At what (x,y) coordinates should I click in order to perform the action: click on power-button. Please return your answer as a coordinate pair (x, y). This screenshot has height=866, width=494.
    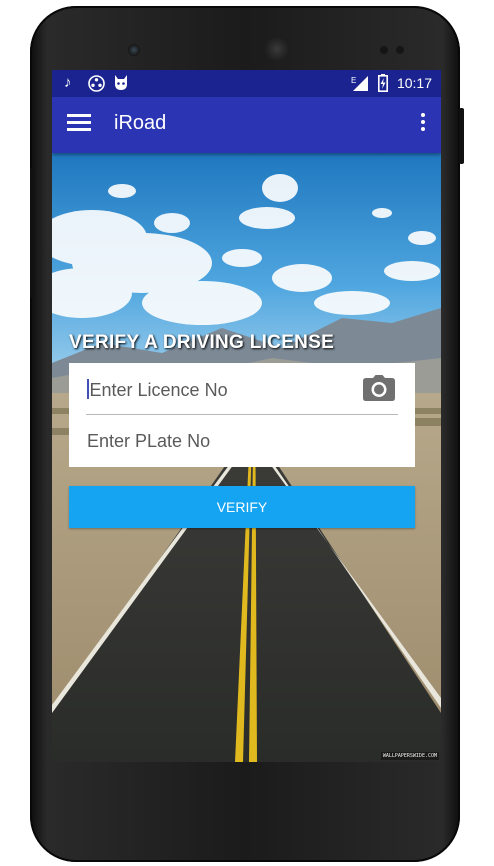
    Looking at the image, I should click on (461, 136).